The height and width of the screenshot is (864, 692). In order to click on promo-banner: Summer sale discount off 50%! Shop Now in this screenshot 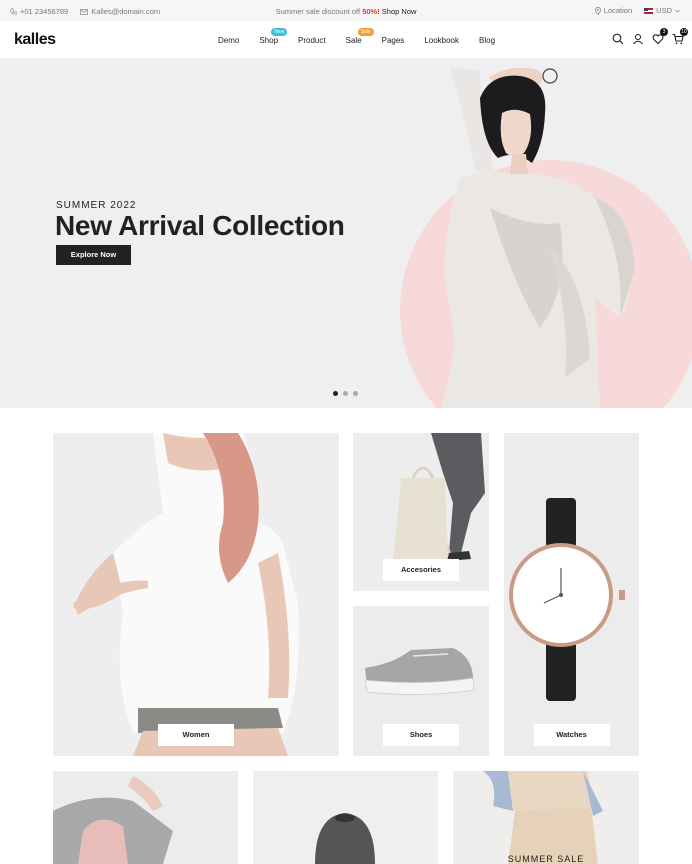, I will do `click(346, 11)`.